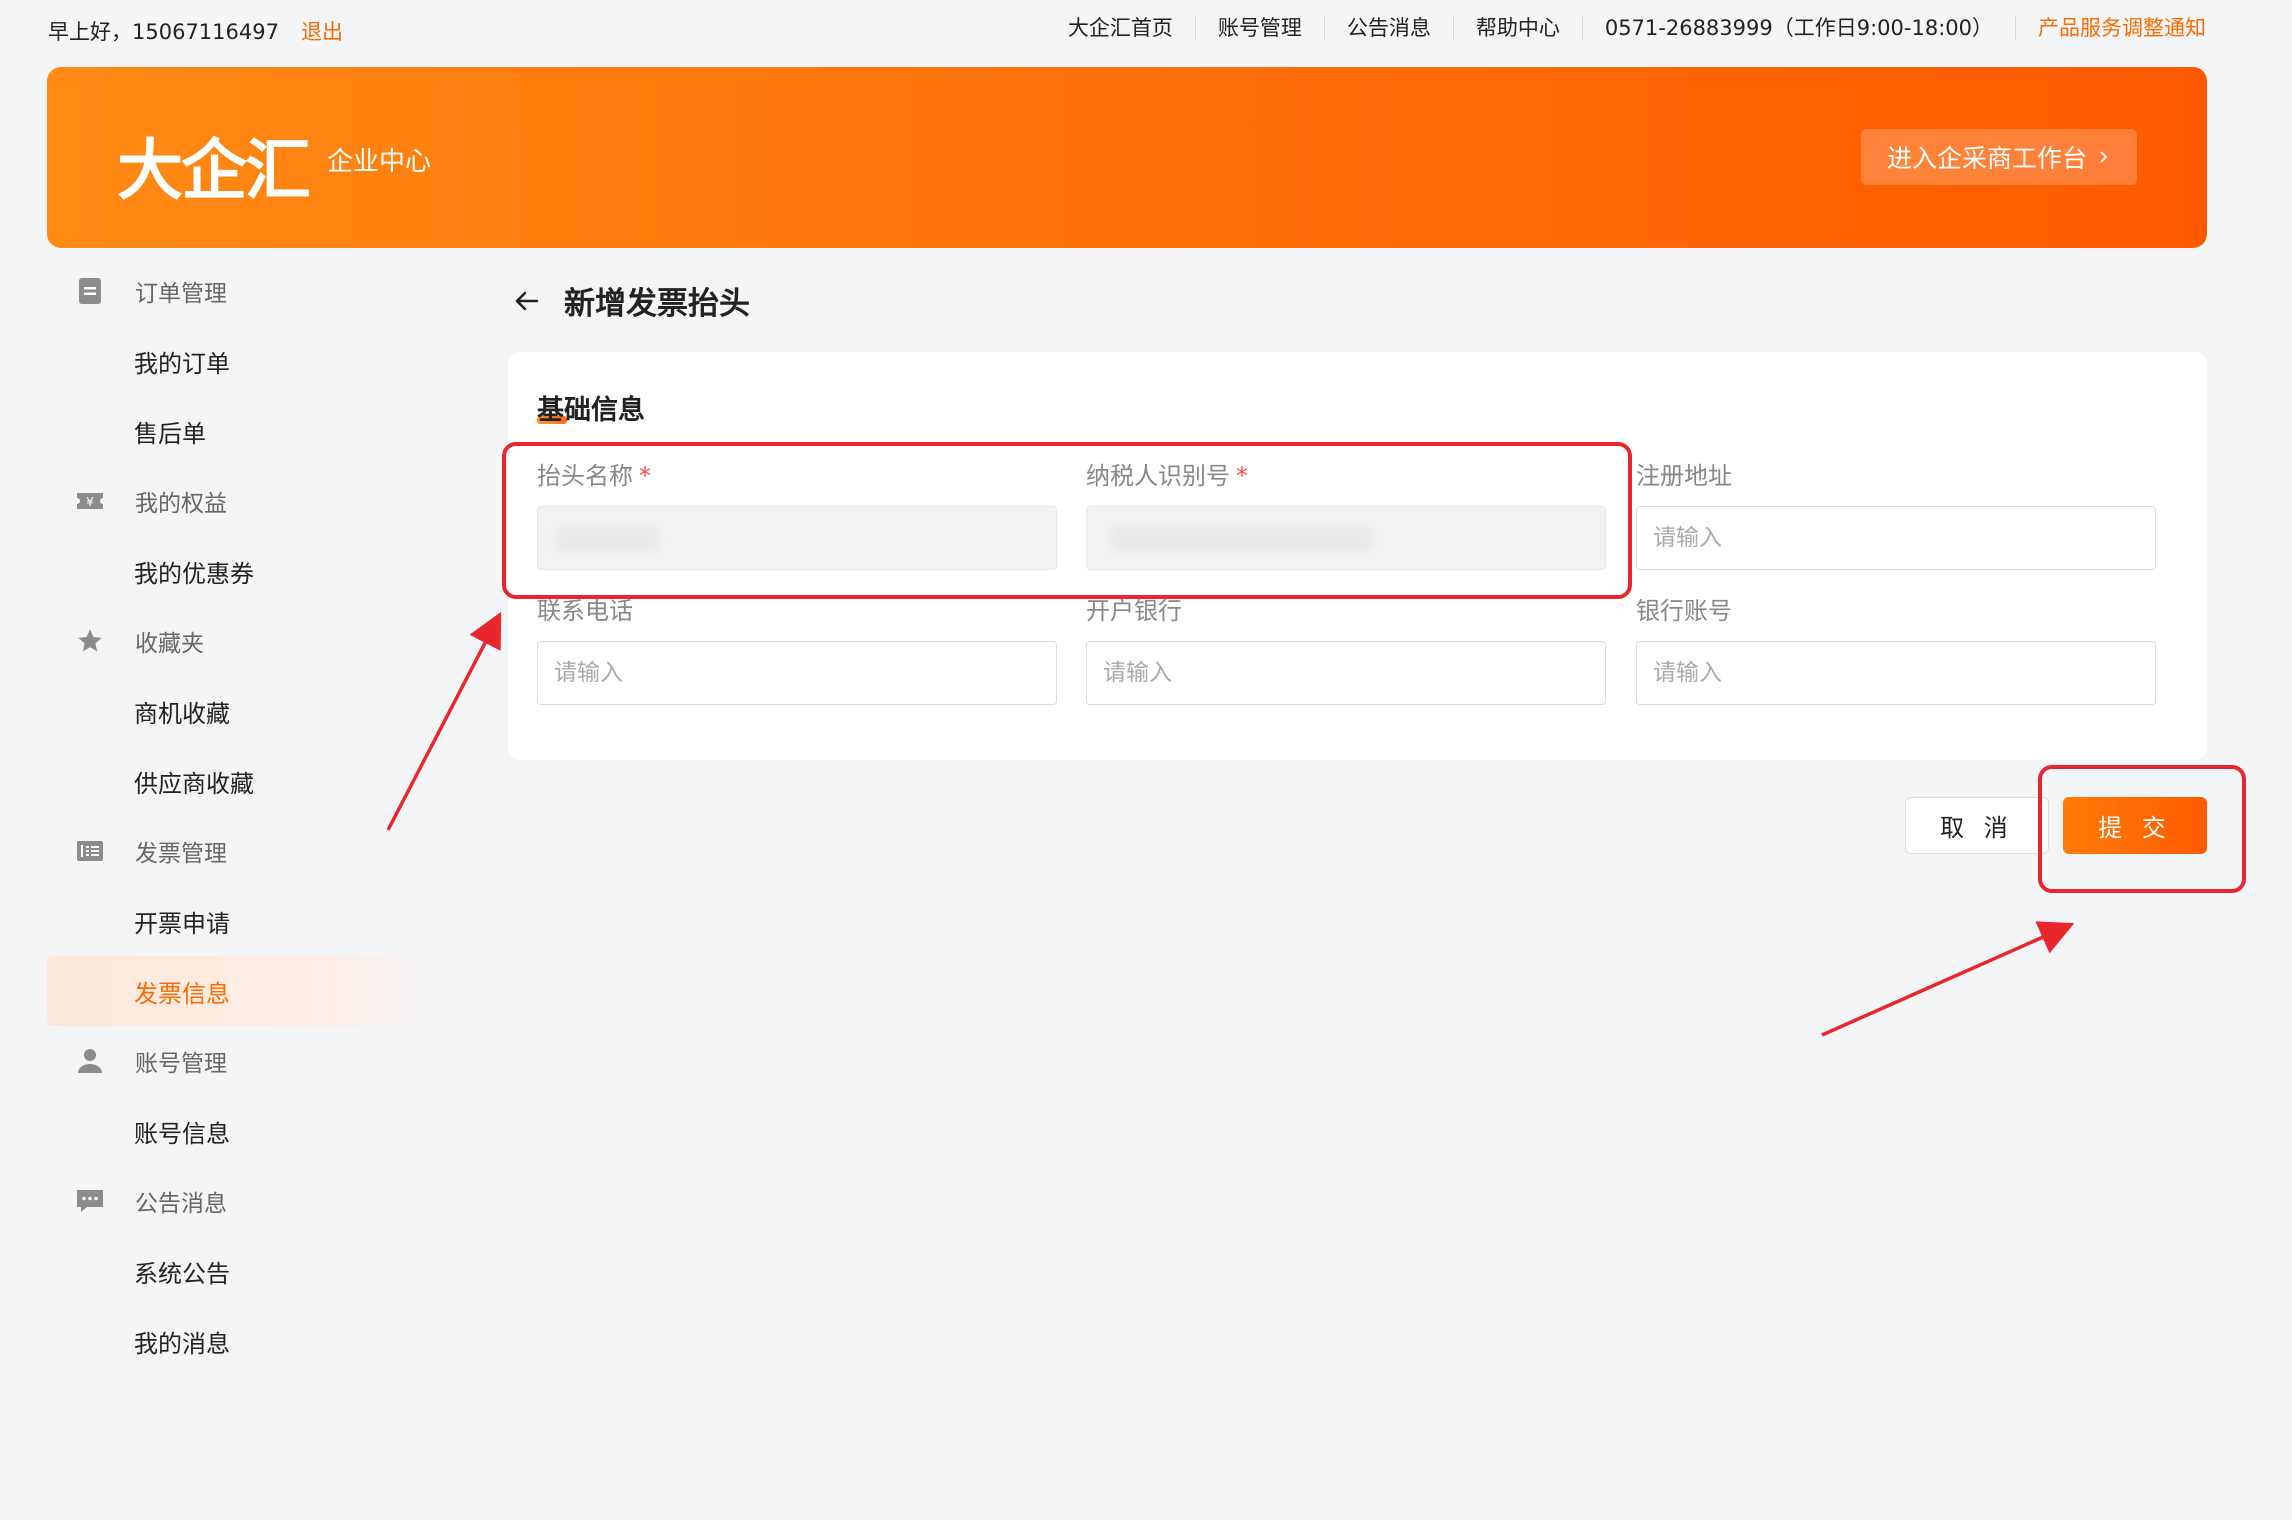 The height and width of the screenshot is (1520, 2292). Describe the element at coordinates (379, 162) in the screenshot. I see `banner-subtitle: 企业中心` at that location.